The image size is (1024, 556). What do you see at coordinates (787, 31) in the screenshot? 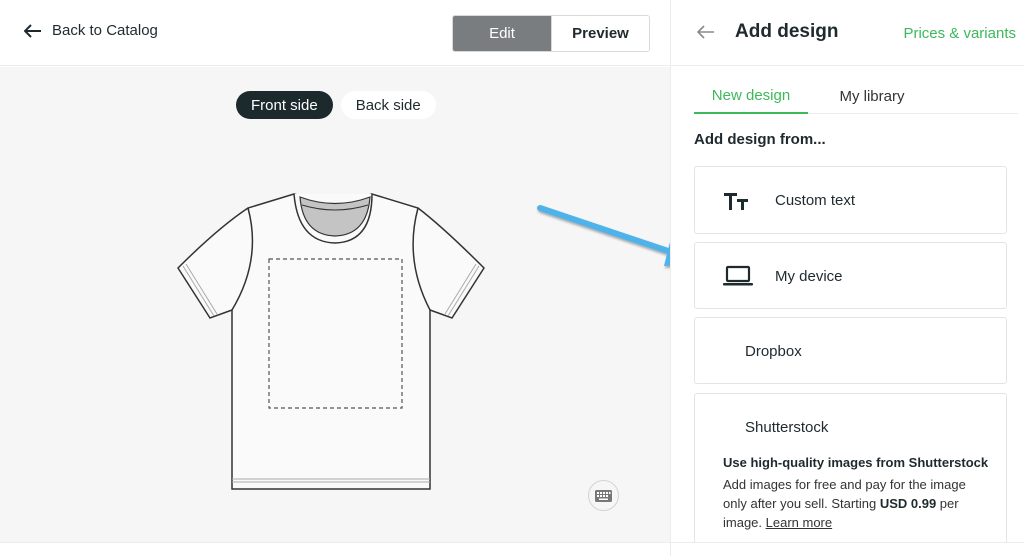
I see `panel-title: Add design` at bounding box center [787, 31].